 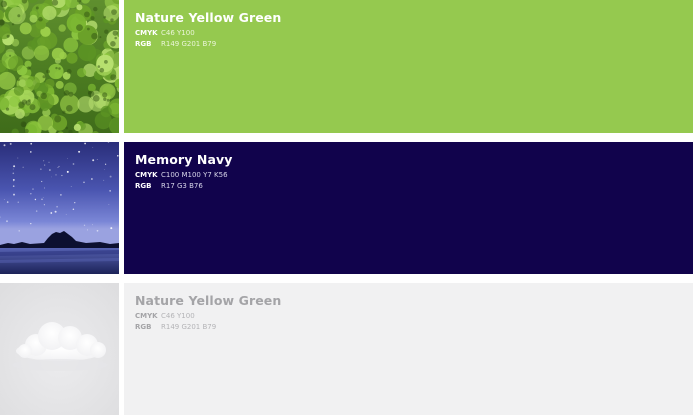 I want to click on cmyk-value: C100 M100 Y7 K56, so click(x=194, y=175).